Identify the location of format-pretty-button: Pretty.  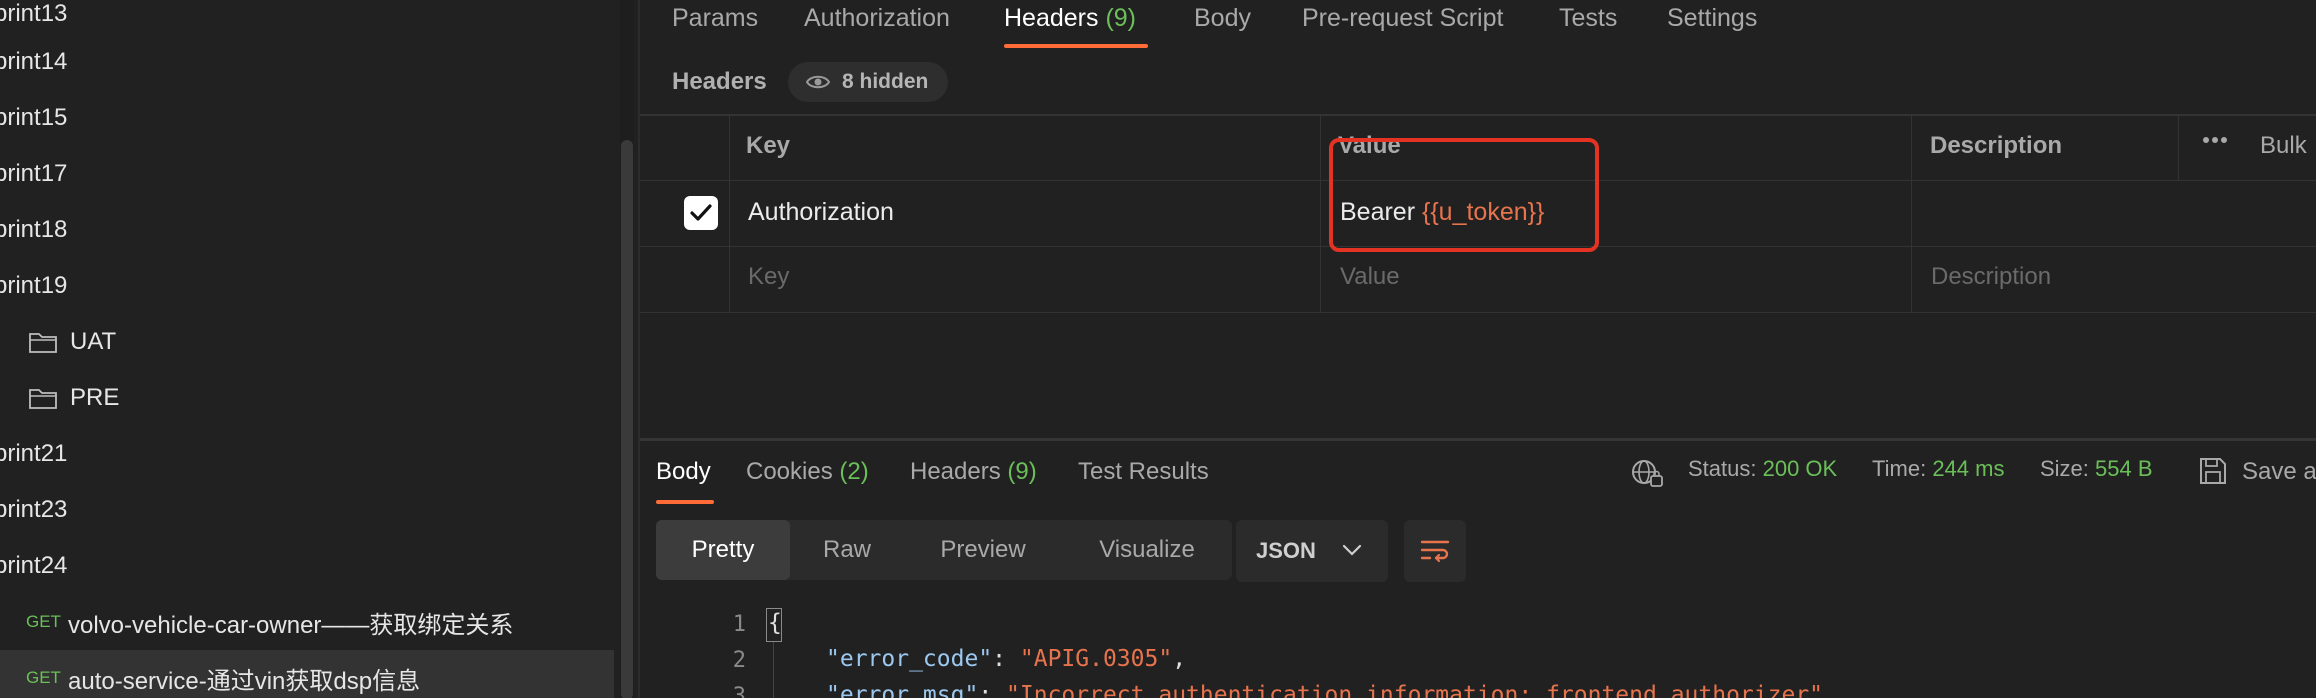
(723, 550).